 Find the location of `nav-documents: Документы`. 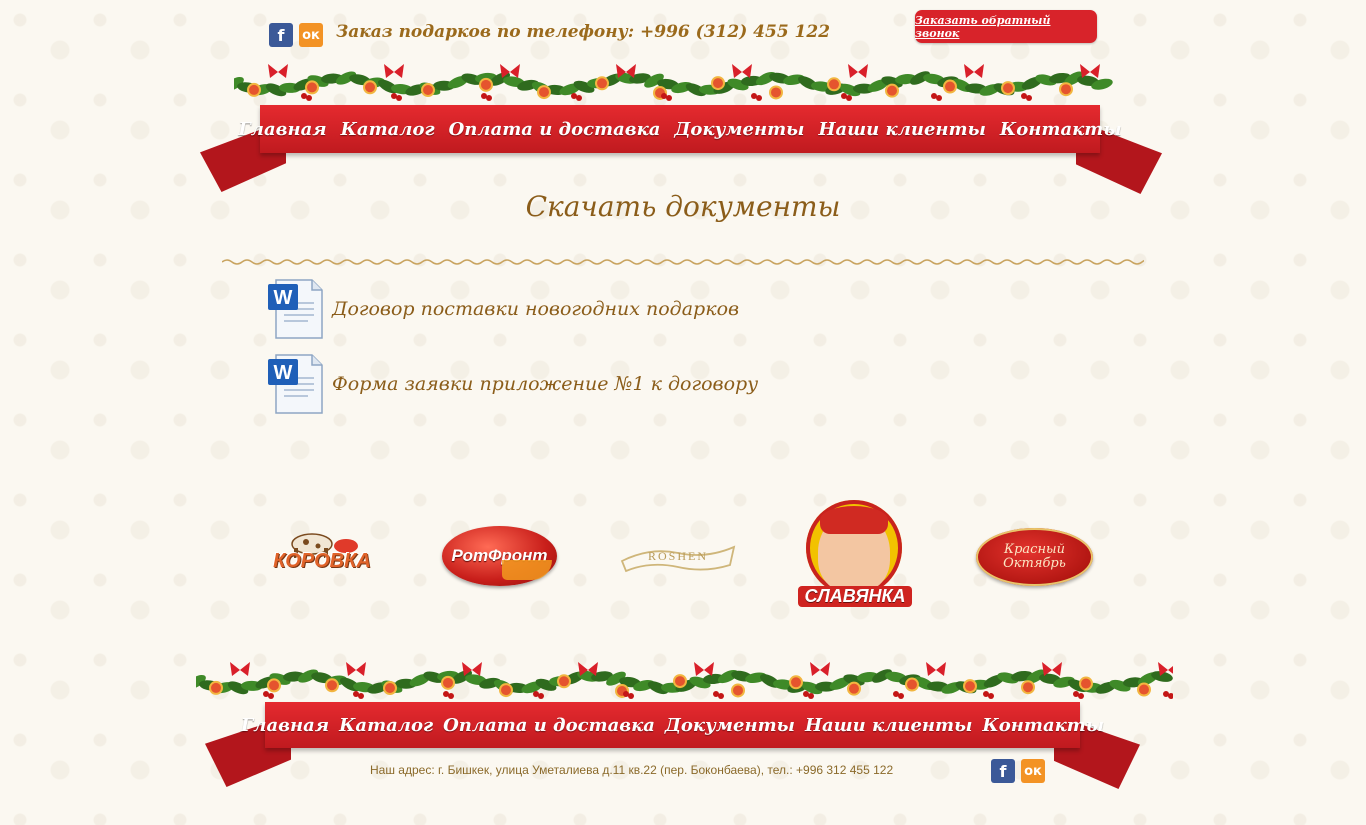

nav-documents: Документы is located at coordinates (739, 129).